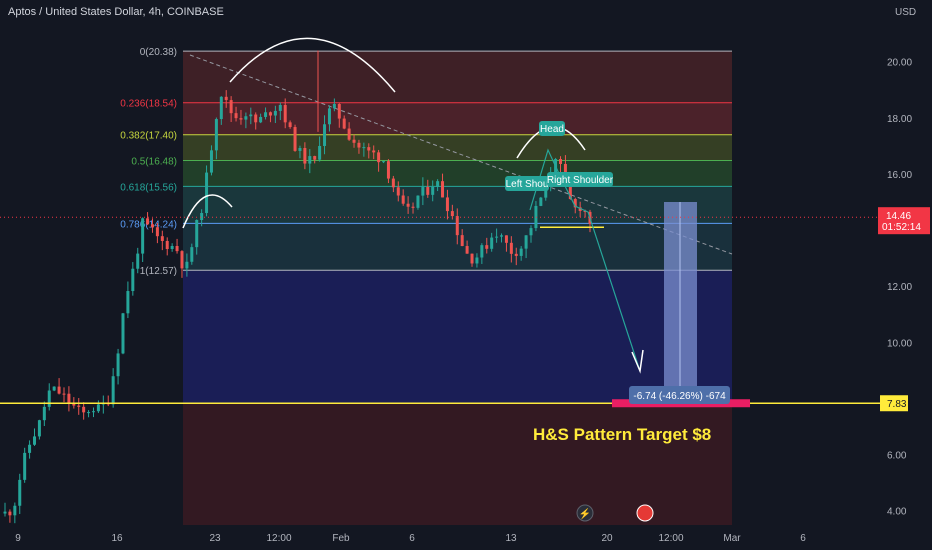 Image resolution: width=932 pixels, height=550 pixels. I want to click on stop-zone, so click(457, 337).